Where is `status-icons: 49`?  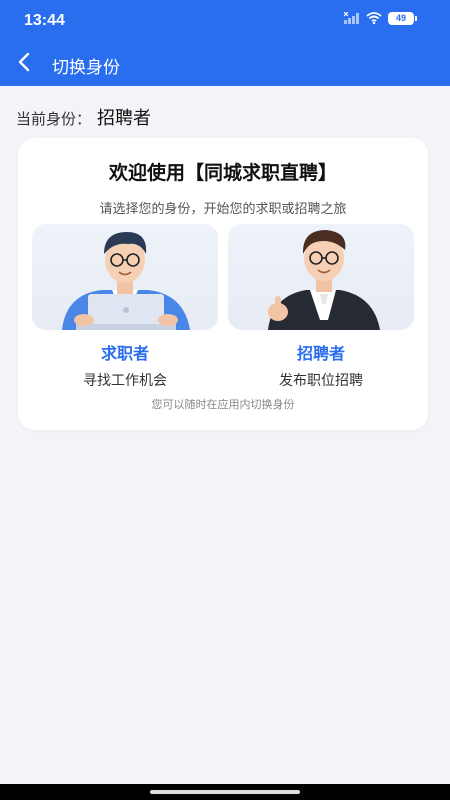
status-icons: 49 is located at coordinates (380, 18).